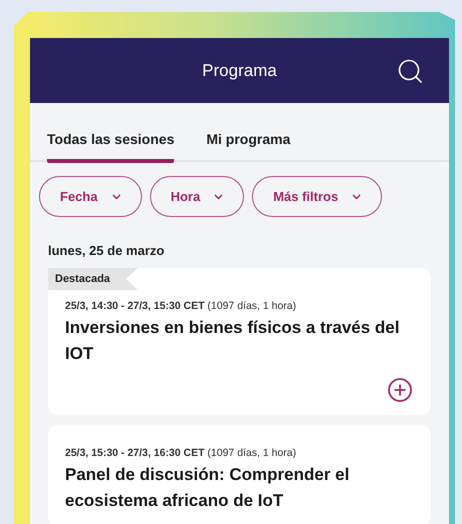  Describe the element at coordinates (90, 196) in the screenshot. I see `filter-dropdown: Fecha` at that location.